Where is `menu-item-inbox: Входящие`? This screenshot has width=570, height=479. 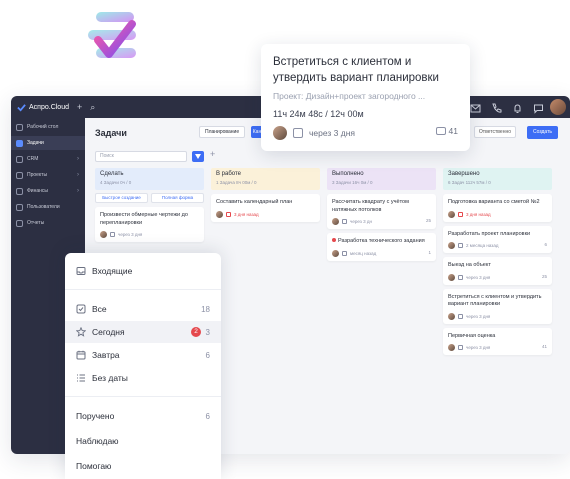 menu-item-inbox: Входящие is located at coordinates (143, 271).